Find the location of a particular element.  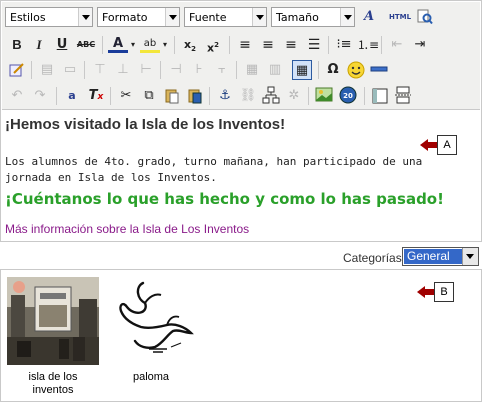

svg-text: 20 is located at coordinates (348, 96).